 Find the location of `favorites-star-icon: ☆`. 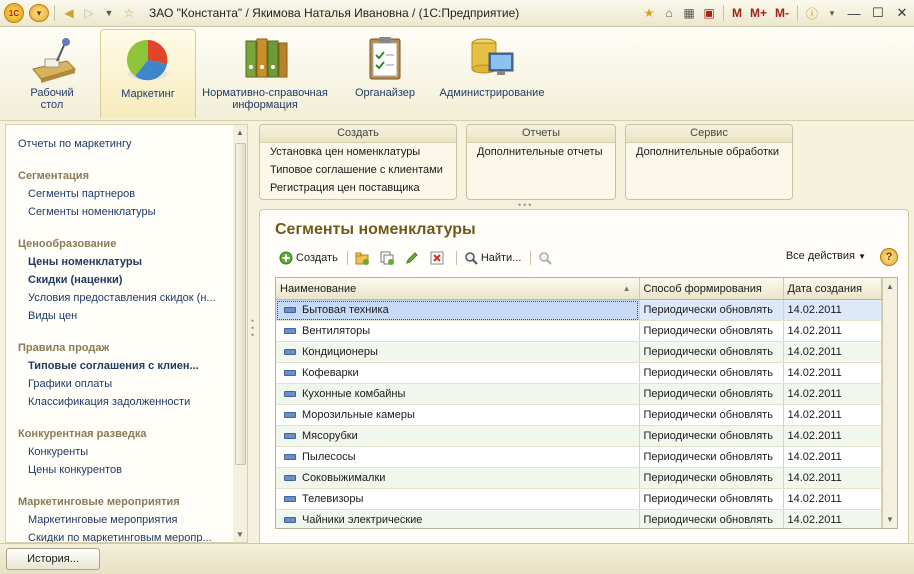

favorites-star-icon: ☆ is located at coordinates (129, 13).